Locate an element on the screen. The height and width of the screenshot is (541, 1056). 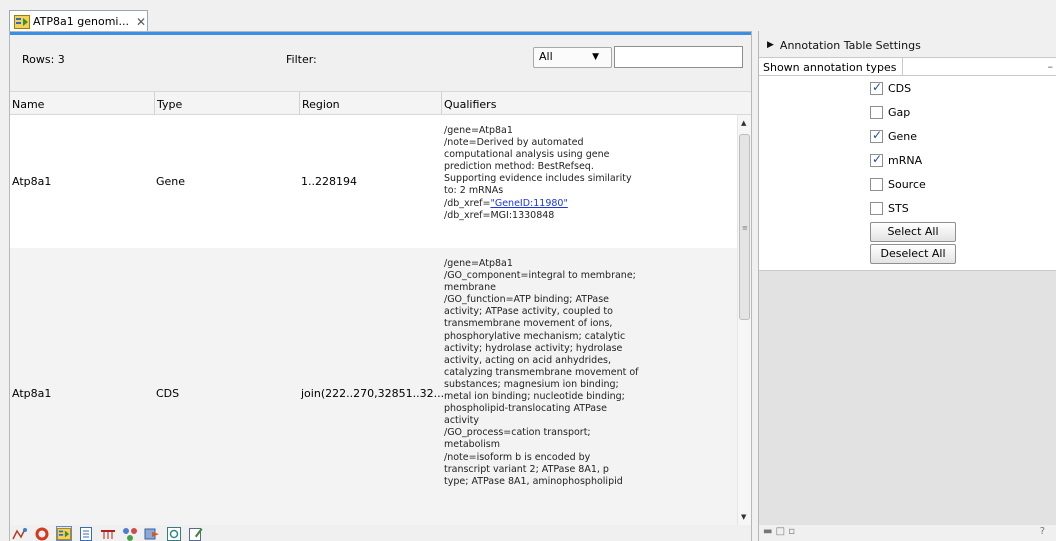
table-header: Name Type Region Qualifiers is located at coordinates (380, 103).